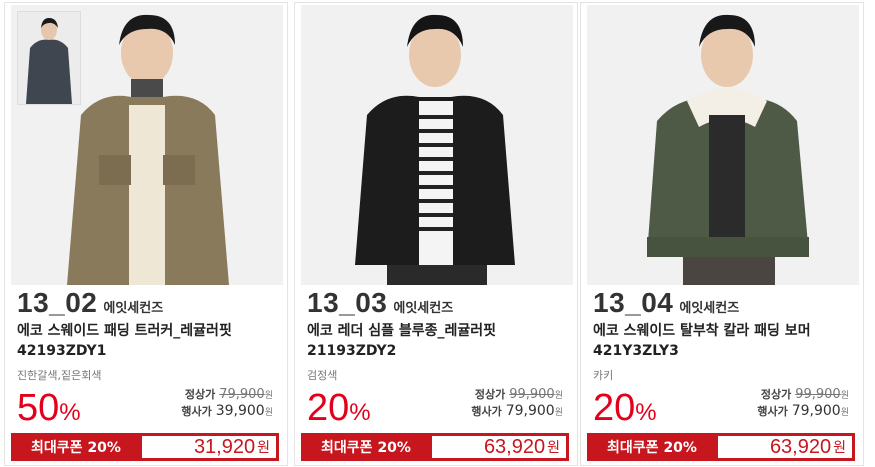 The height and width of the screenshot is (467, 875). What do you see at coordinates (322, 375) in the screenshot?
I see `color-options: 검정색` at bounding box center [322, 375].